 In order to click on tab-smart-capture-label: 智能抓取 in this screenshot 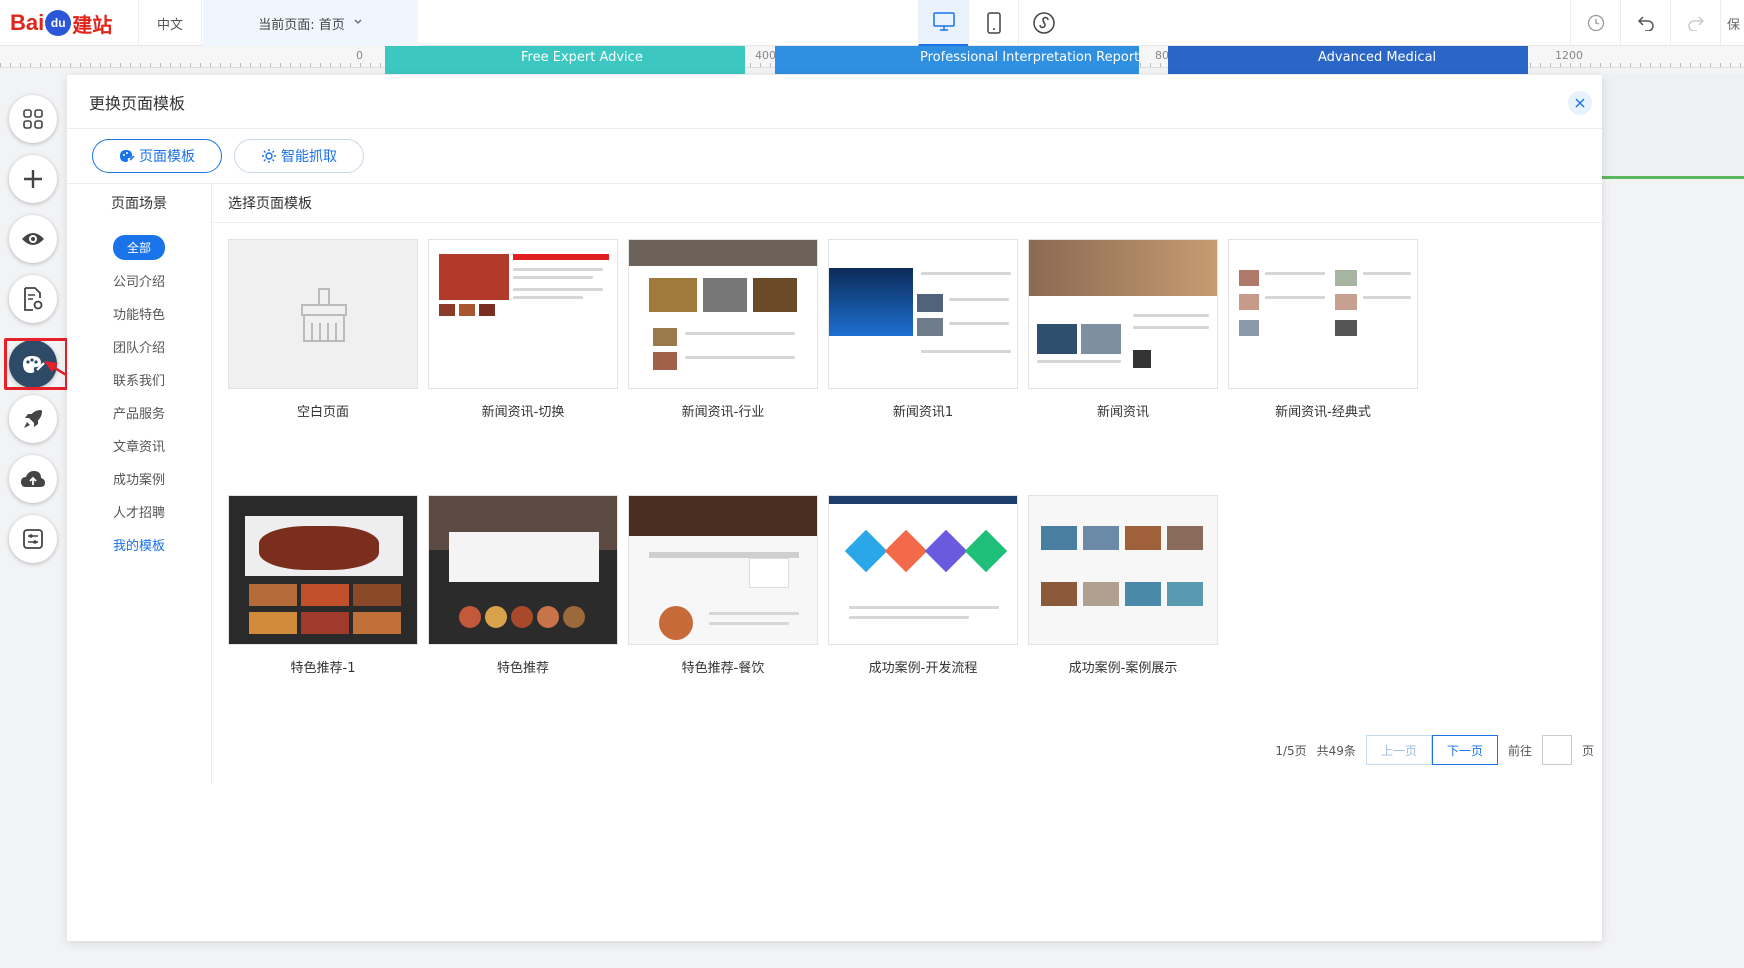, I will do `click(309, 157)`.